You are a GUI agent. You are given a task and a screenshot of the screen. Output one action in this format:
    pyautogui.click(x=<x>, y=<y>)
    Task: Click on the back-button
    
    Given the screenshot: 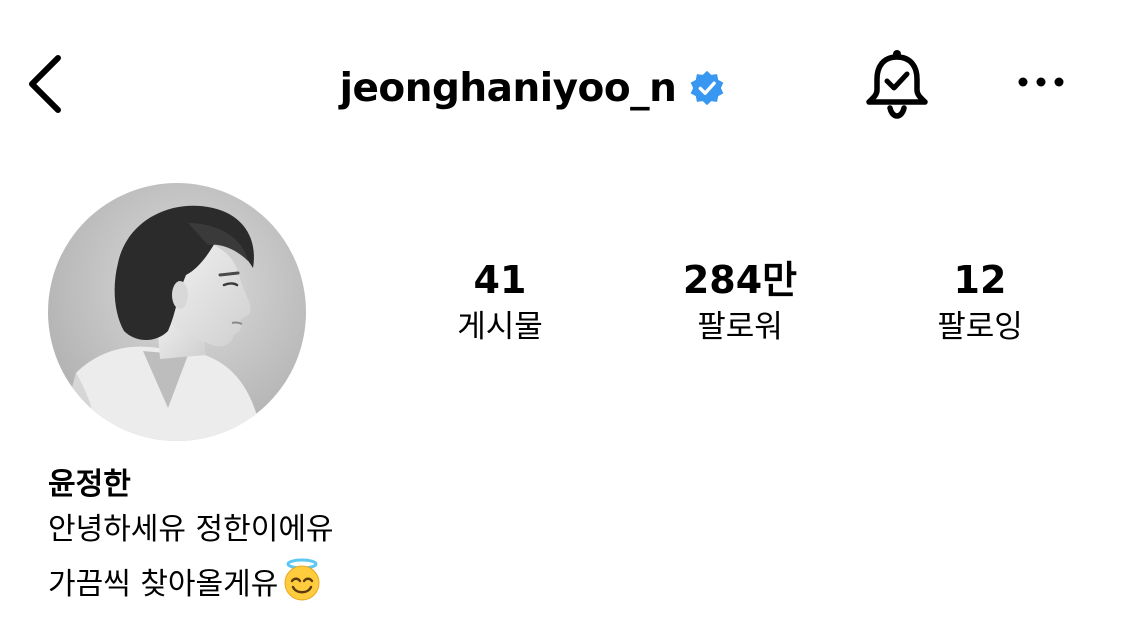 What is the action you would take?
    pyautogui.click(x=46, y=82)
    